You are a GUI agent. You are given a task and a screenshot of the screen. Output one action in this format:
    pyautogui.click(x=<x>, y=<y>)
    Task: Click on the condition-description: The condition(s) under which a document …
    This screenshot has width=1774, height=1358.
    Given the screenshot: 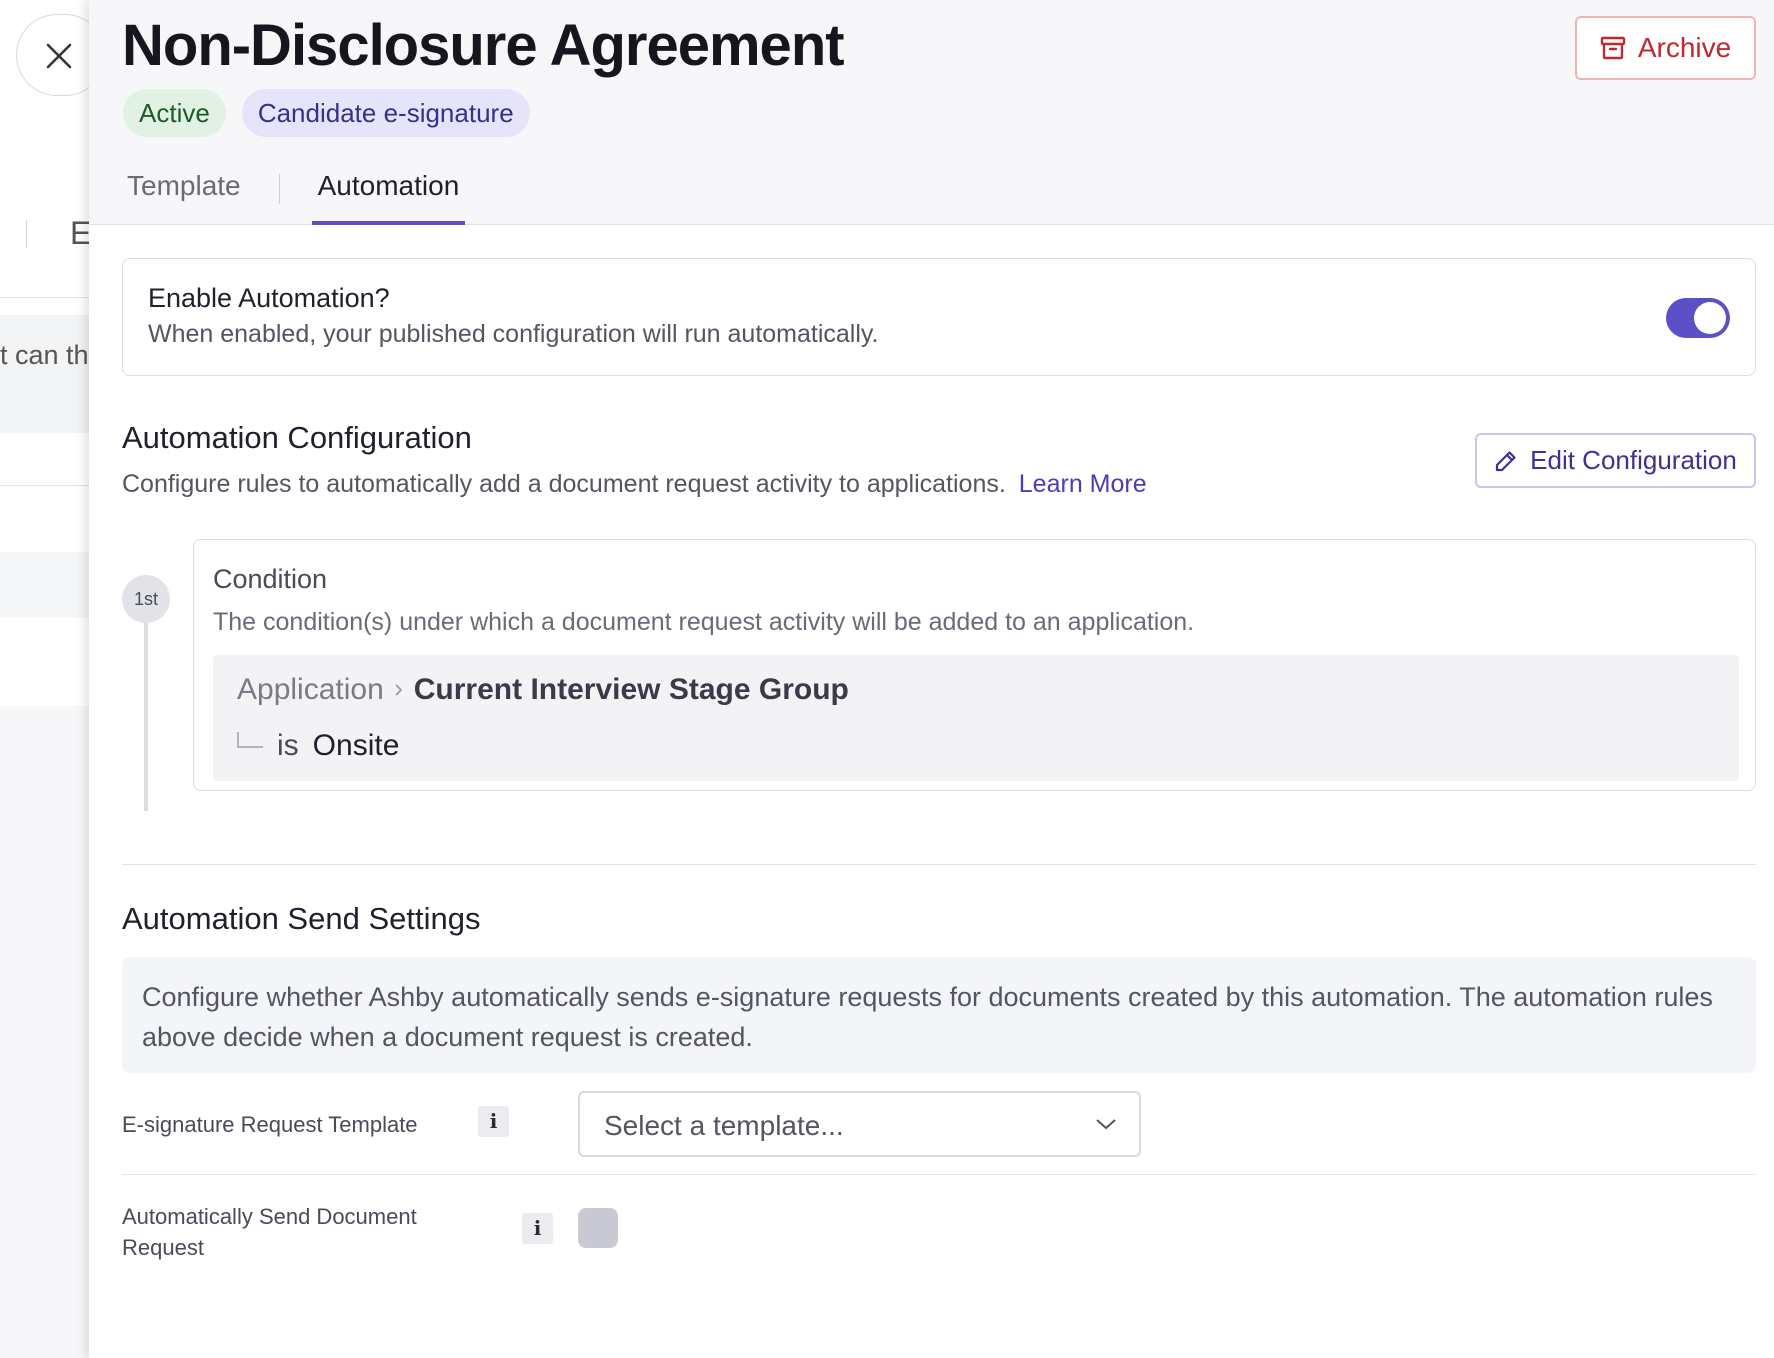 What is the action you would take?
    pyautogui.click(x=704, y=622)
    